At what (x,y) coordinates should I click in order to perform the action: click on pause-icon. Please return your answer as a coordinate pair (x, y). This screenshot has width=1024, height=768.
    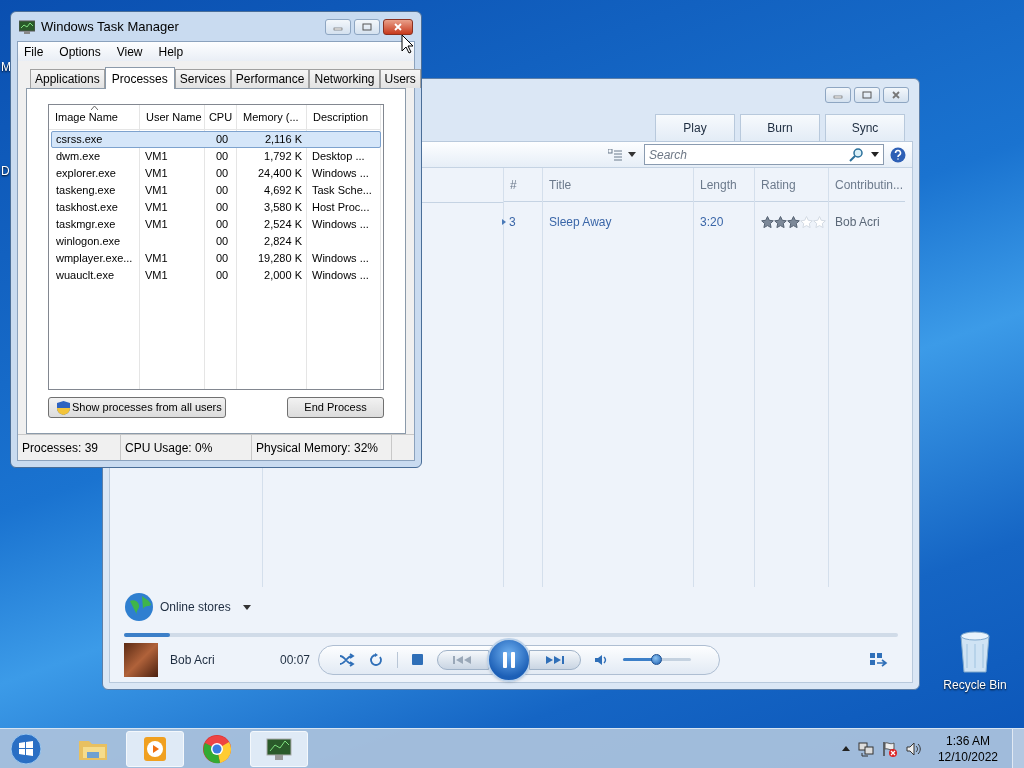
    Looking at the image, I should click on (509, 659).